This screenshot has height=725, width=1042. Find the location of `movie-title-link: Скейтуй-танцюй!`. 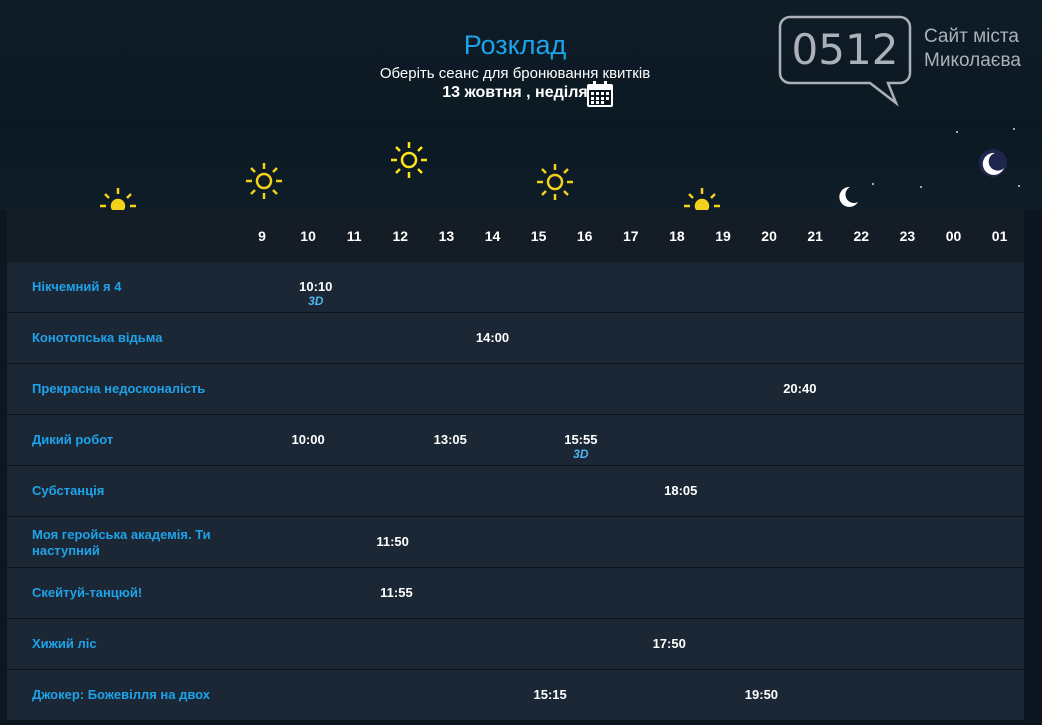

movie-title-link: Скейтуй-танцюй! is located at coordinates (132, 593).